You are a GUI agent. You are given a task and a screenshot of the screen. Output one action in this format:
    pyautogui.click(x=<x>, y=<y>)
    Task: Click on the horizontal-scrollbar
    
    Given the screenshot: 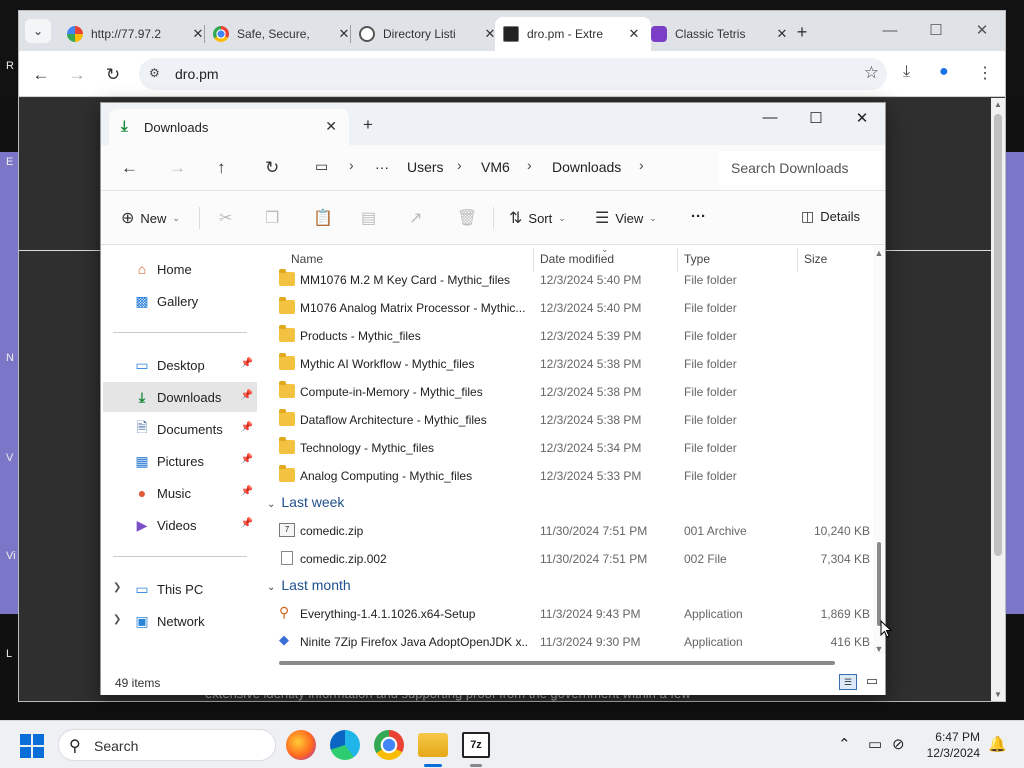 What is the action you would take?
    pyautogui.click(x=557, y=663)
    